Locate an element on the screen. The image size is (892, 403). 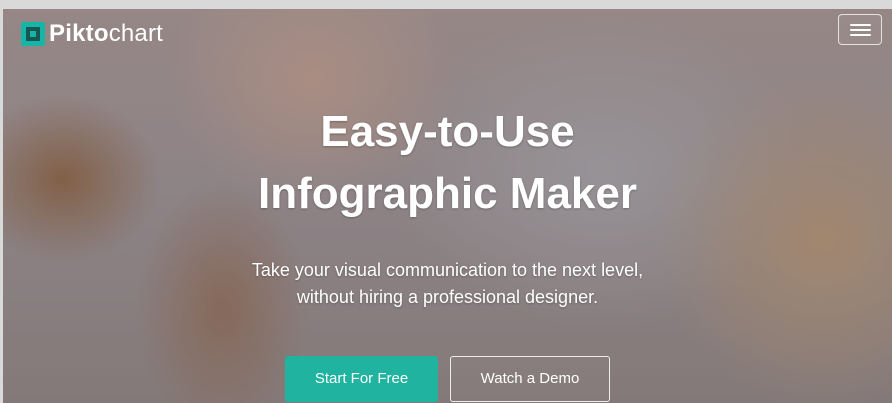
hamburger-menu-button is located at coordinates (860, 29).